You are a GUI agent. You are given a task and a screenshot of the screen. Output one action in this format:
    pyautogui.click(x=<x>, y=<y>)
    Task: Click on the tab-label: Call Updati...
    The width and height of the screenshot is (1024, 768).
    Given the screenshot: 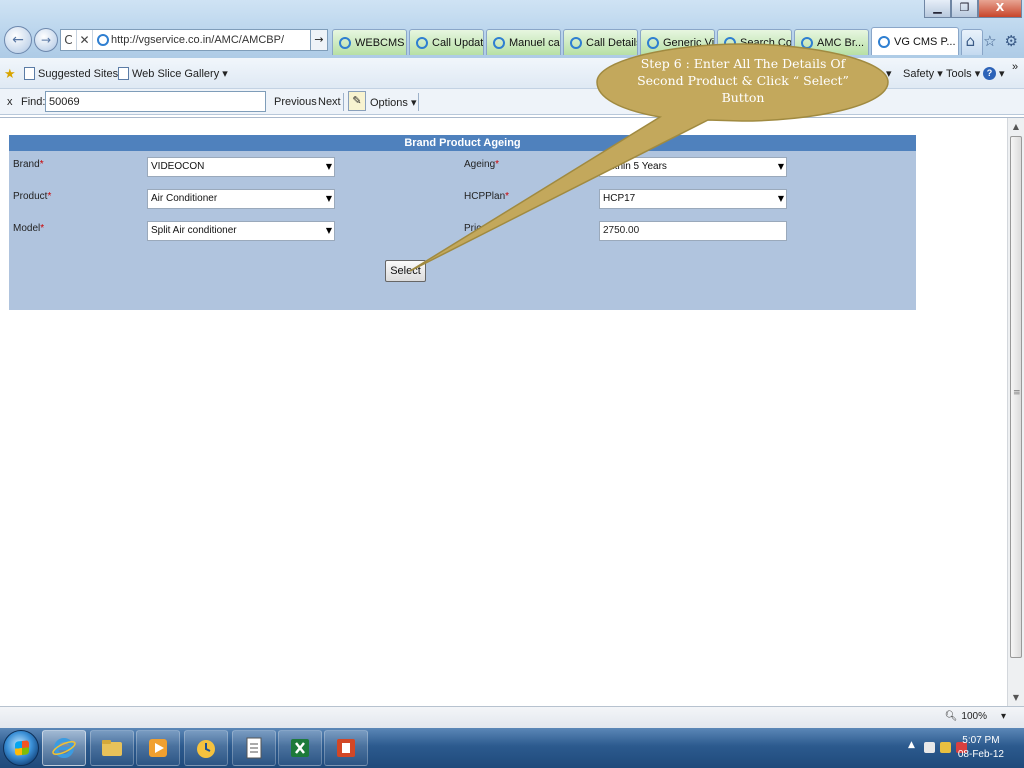 What is the action you would take?
    pyautogui.click(x=458, y=42)
    